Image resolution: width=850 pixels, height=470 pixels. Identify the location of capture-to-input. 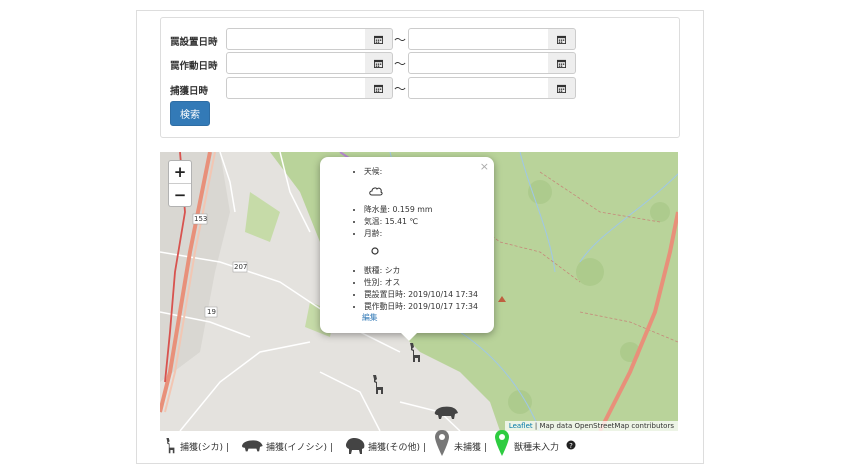
(478, 88).